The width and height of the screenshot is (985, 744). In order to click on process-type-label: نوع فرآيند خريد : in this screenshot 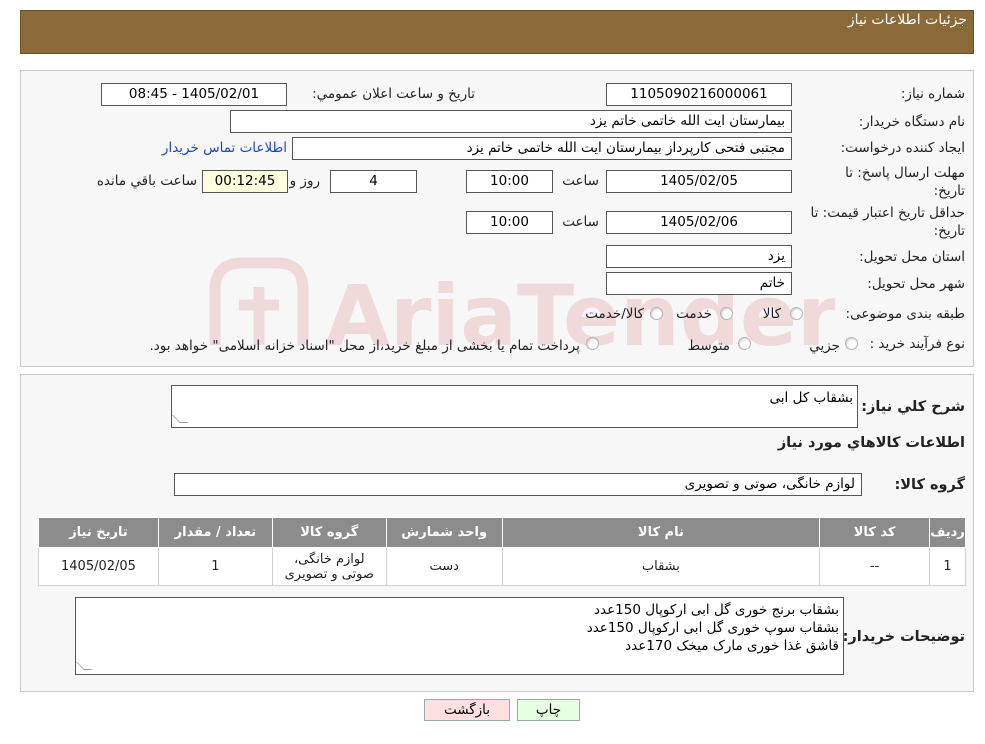, I will do `click(917, 344)`.